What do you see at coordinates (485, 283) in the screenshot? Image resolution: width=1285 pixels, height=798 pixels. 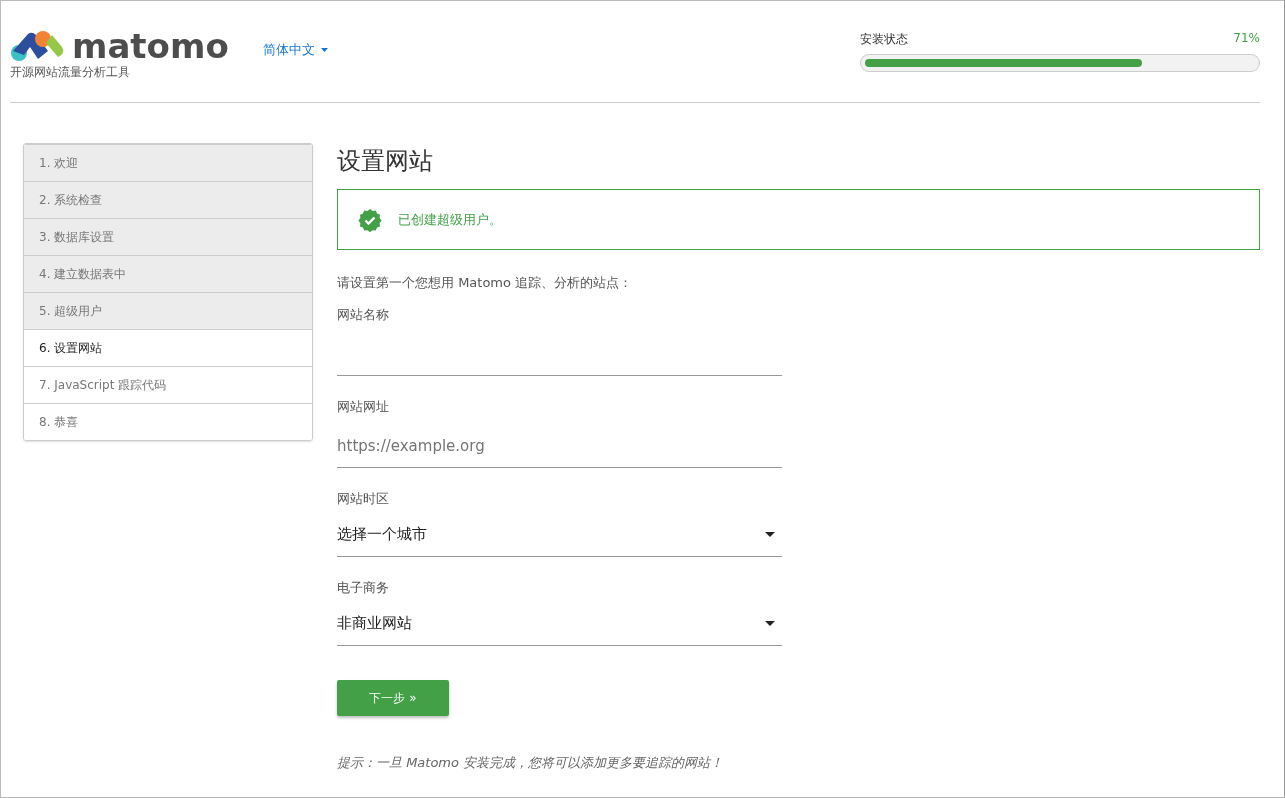 I see `intro-text: 请设置第一个您想用 Matomo 追踪、分析的站点：` at bounding box center [485, 283].